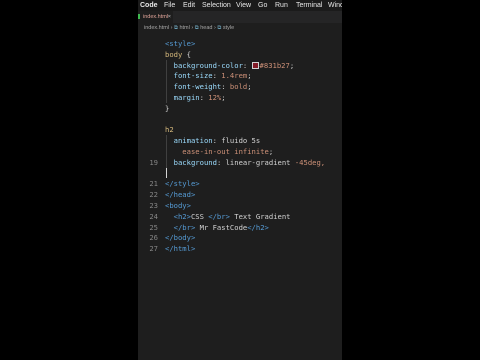 This screenshot has height=360, width=480. I want to click on line-text: body {, so click(178, 54).